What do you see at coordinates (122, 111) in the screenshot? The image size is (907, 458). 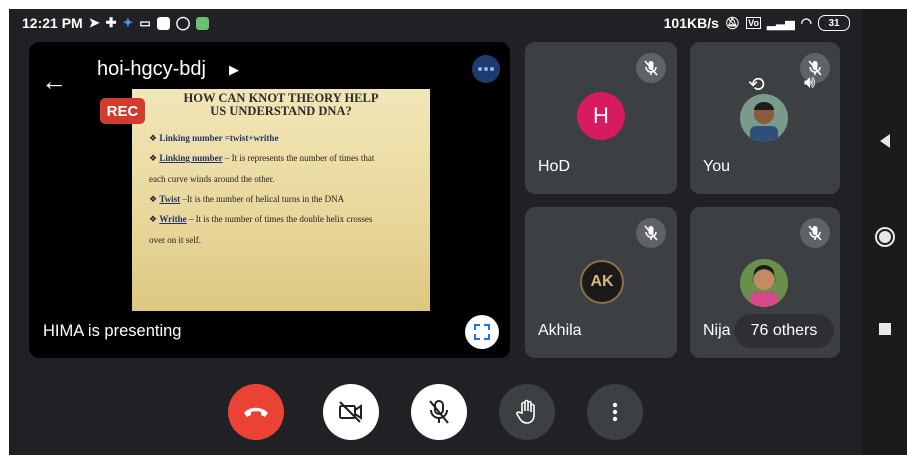 I see `rec-badge: REC` at bounding box center [122, 111].